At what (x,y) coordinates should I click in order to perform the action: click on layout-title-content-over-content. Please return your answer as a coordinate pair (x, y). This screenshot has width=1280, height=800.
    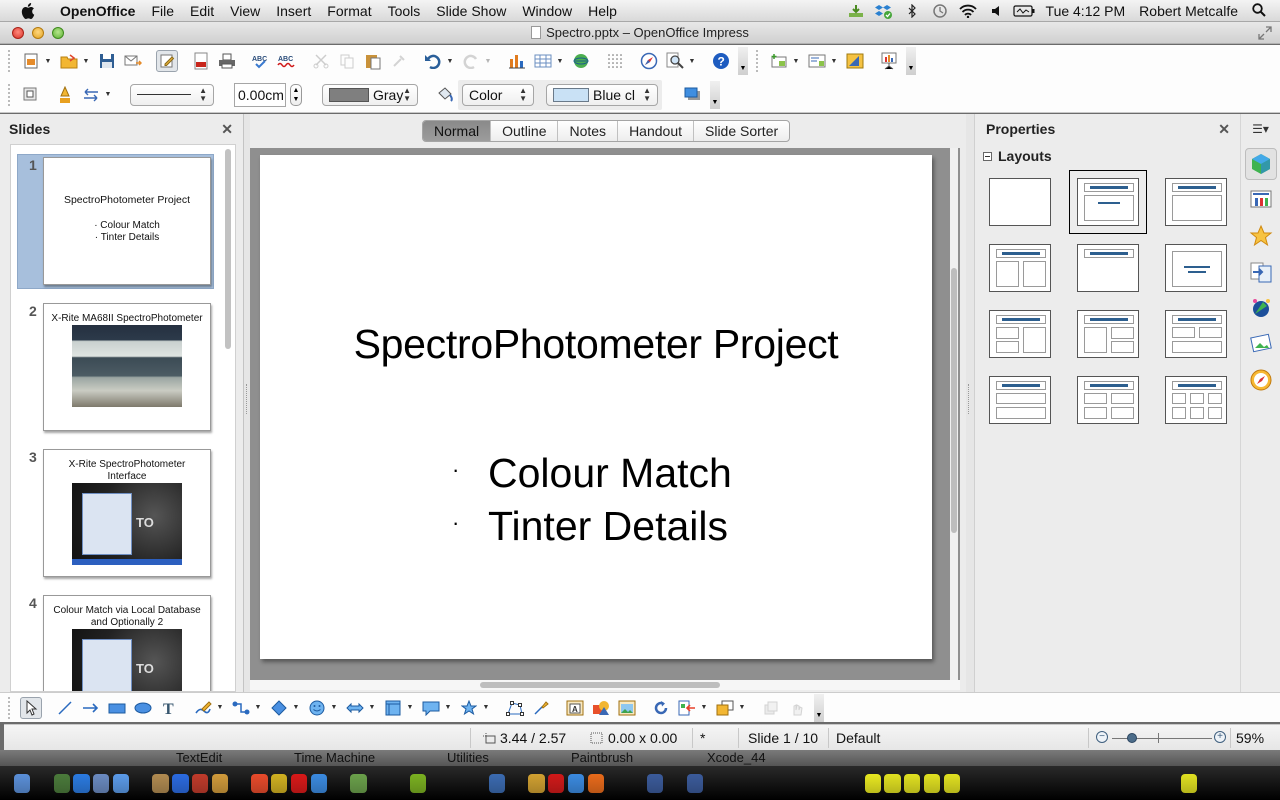
    Looking at the image, I should click on (1020, 400).